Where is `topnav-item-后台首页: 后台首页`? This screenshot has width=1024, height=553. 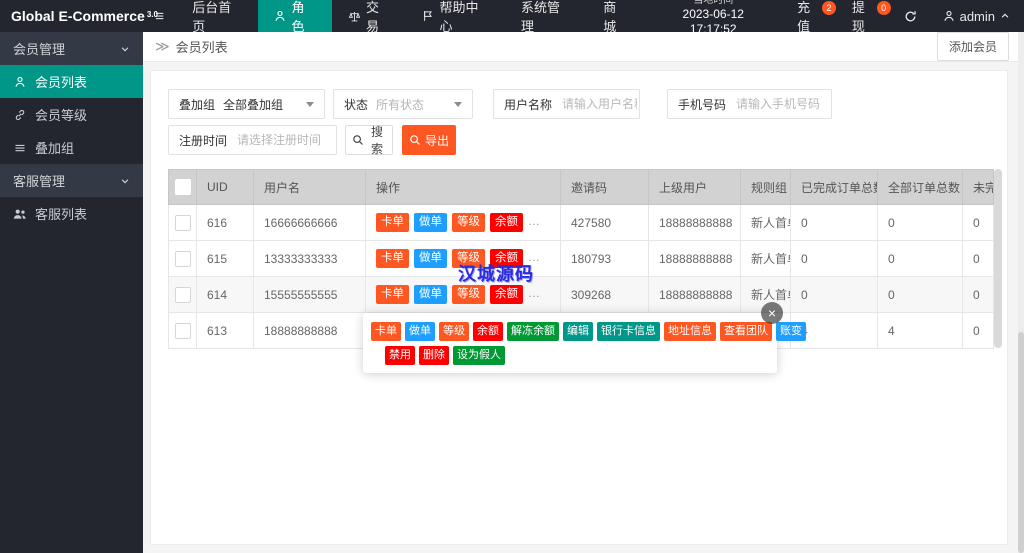 topnav-item-后台首页: 后台首页 is located at coordinates (217, 17).